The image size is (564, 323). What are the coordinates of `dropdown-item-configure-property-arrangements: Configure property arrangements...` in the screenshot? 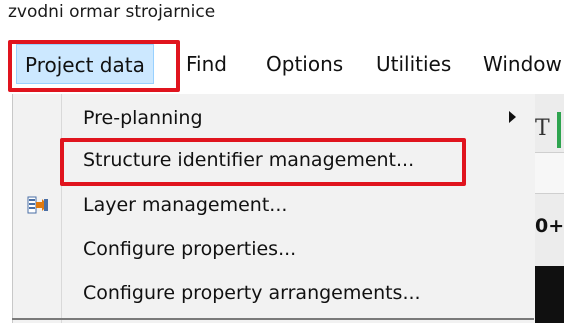 It's located at (274, 293).